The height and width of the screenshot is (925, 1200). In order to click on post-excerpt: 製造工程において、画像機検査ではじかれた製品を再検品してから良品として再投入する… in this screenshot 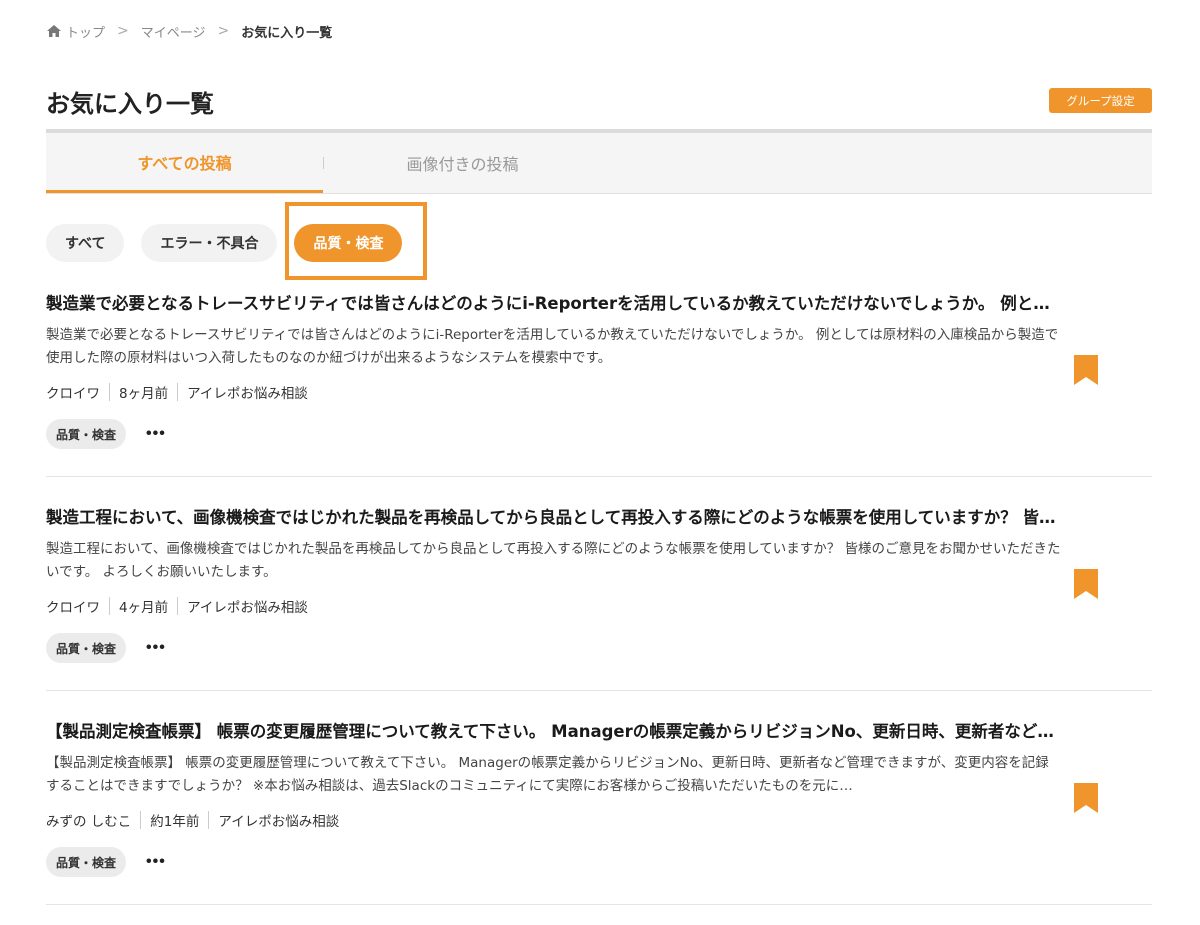, I will do `click(553, 560)`.